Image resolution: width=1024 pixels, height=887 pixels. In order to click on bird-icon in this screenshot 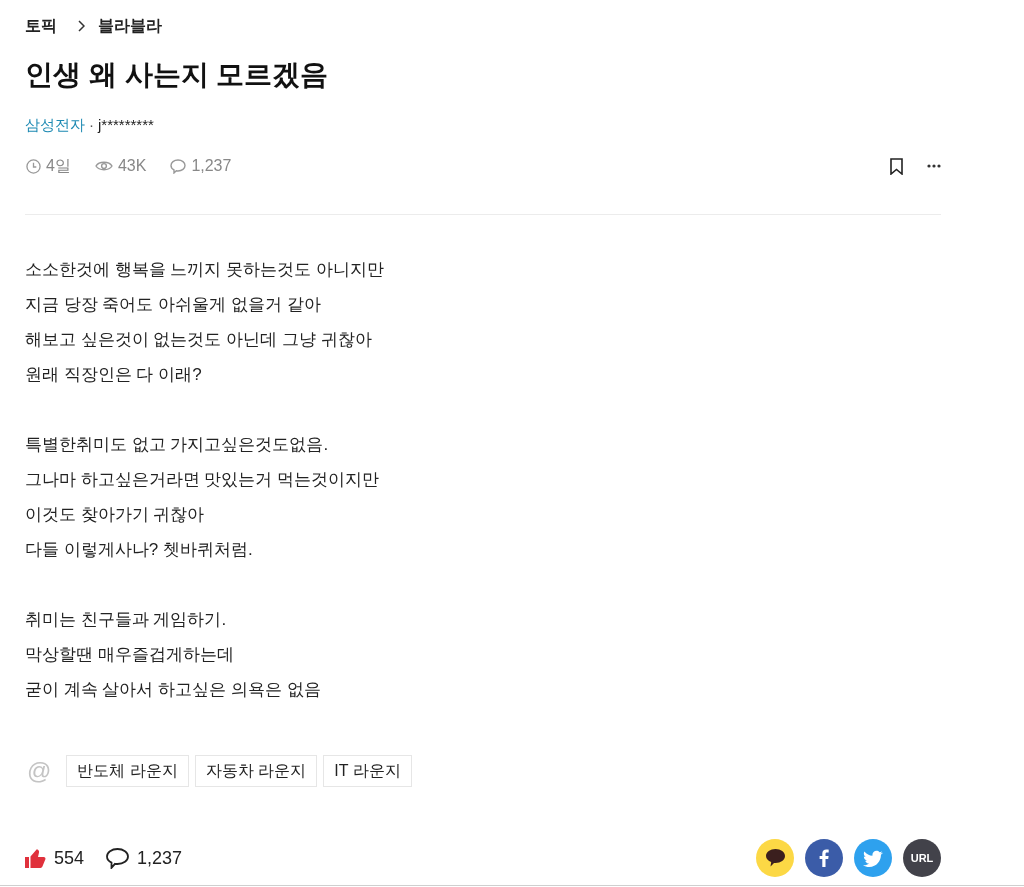, I will do `click(873, 858)`.